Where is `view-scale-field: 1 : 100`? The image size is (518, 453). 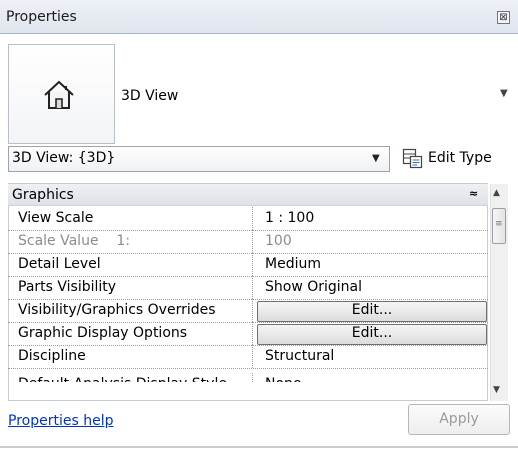
view-scale-field: 1 : 100 is located at coordinates (373, 218).